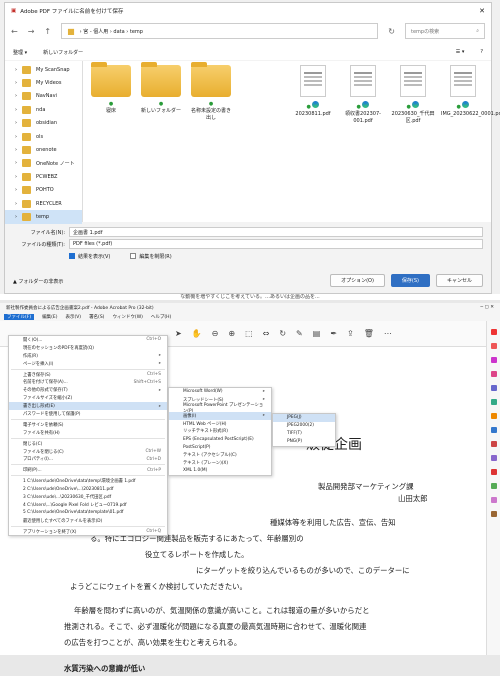 This screenshot has height=676, width=500. I want to click on menu-item: Microsoft PowerPoint プレゼンテーション(P), so click(220, 408).